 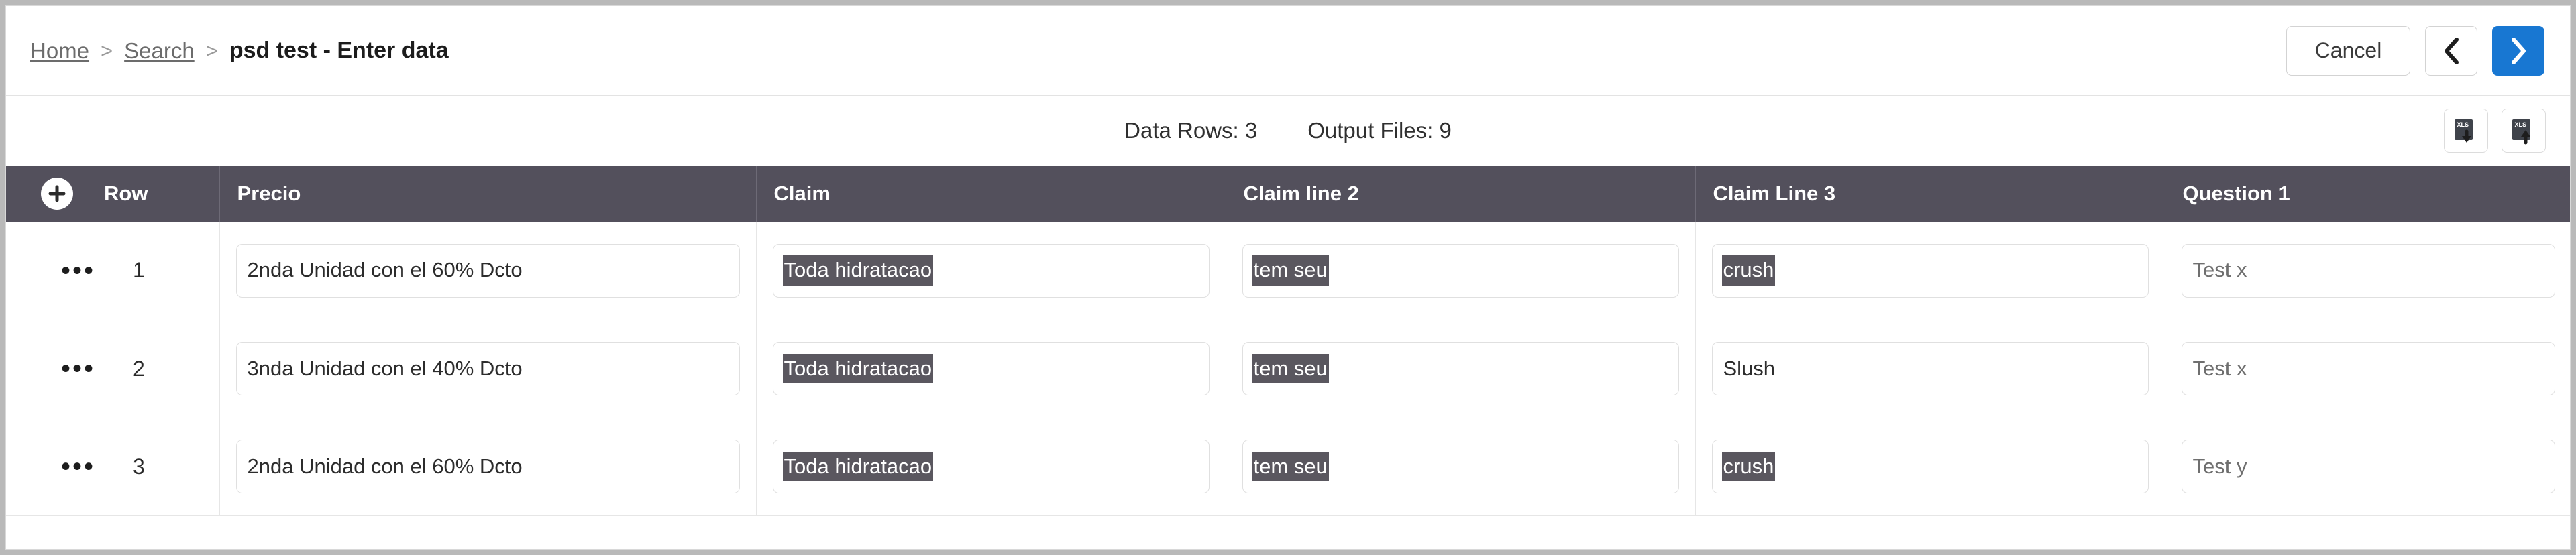 I want to click on xls-upload-icon: XLS, so click(x=2521, y=132).